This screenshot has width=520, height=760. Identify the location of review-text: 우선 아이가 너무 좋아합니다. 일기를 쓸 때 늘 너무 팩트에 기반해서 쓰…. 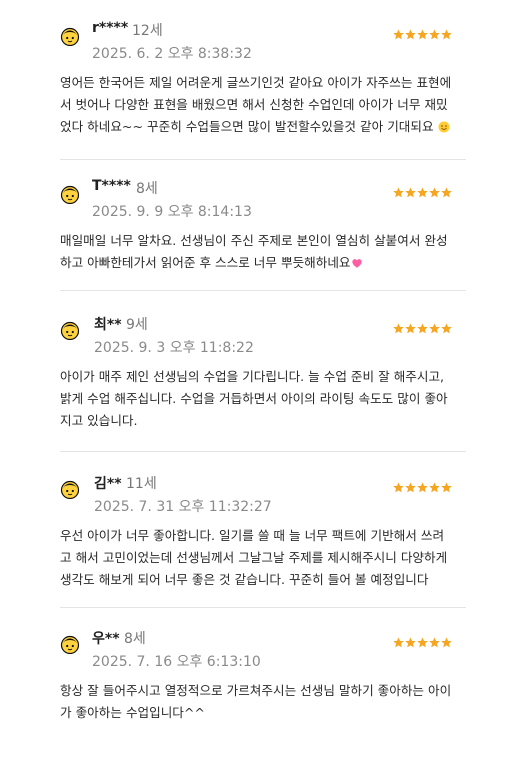
(254, 557).